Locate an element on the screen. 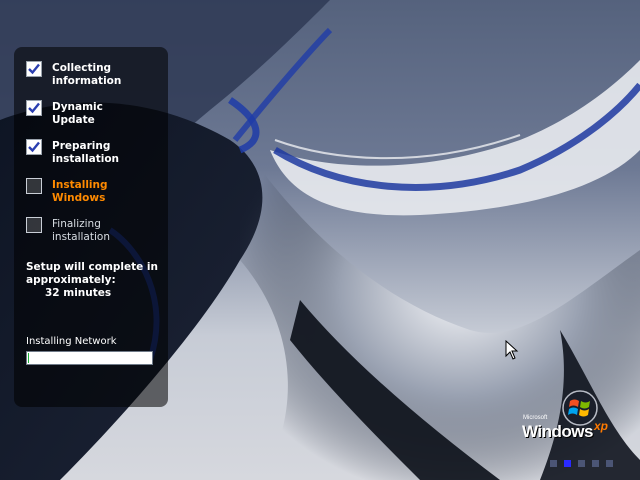  logo-windows-text: Windows is located at coordinates (557, 431).